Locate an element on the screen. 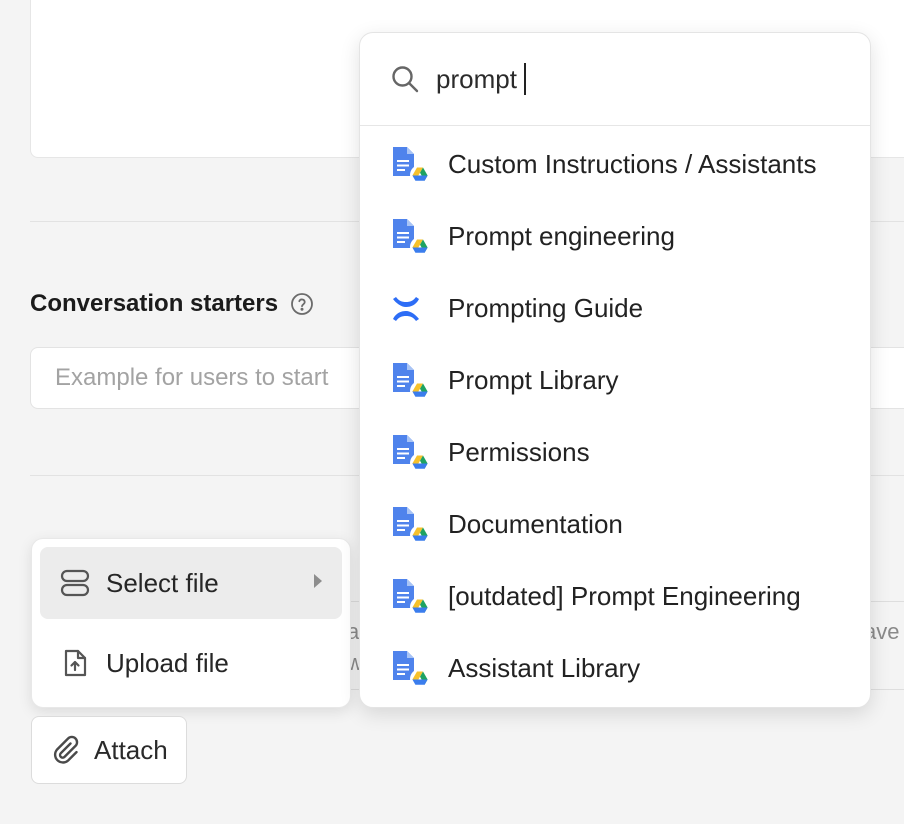  file-upload-icon is located at coordinates (75, 663).